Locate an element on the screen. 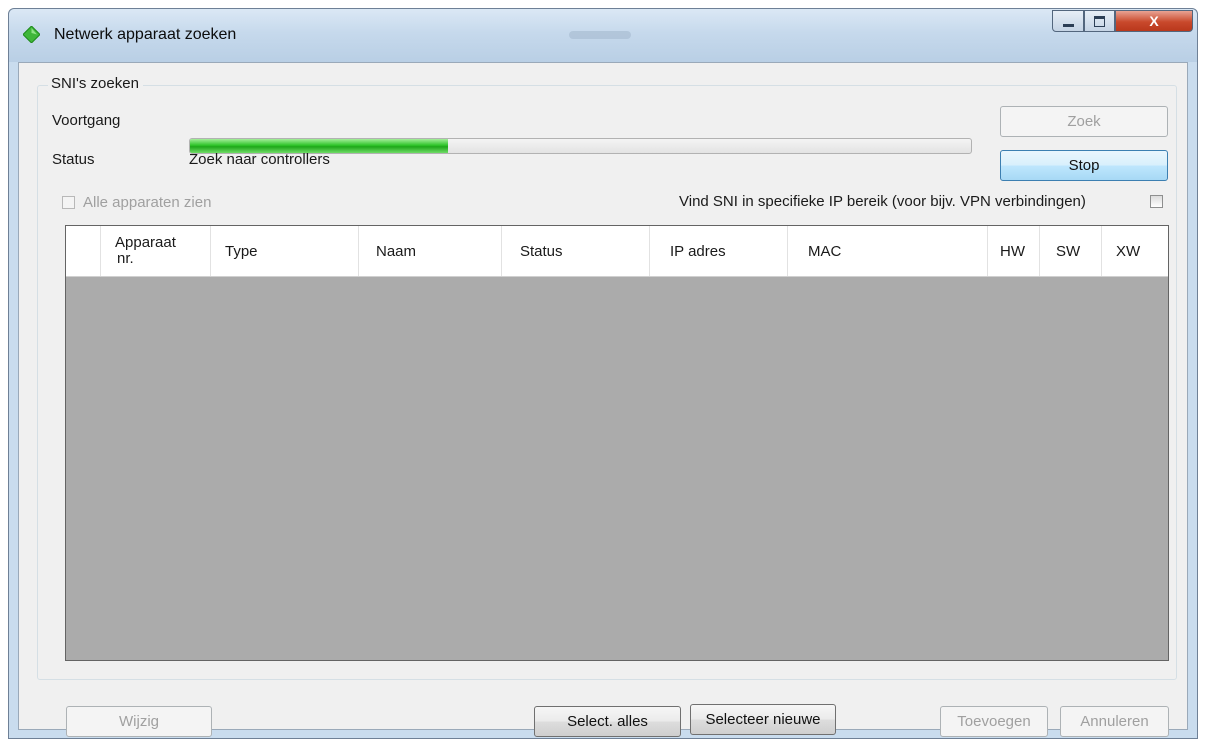 This screenshot has height=747, width=1206. select-all-button: Select. alles is located at coordinates (607, 721).